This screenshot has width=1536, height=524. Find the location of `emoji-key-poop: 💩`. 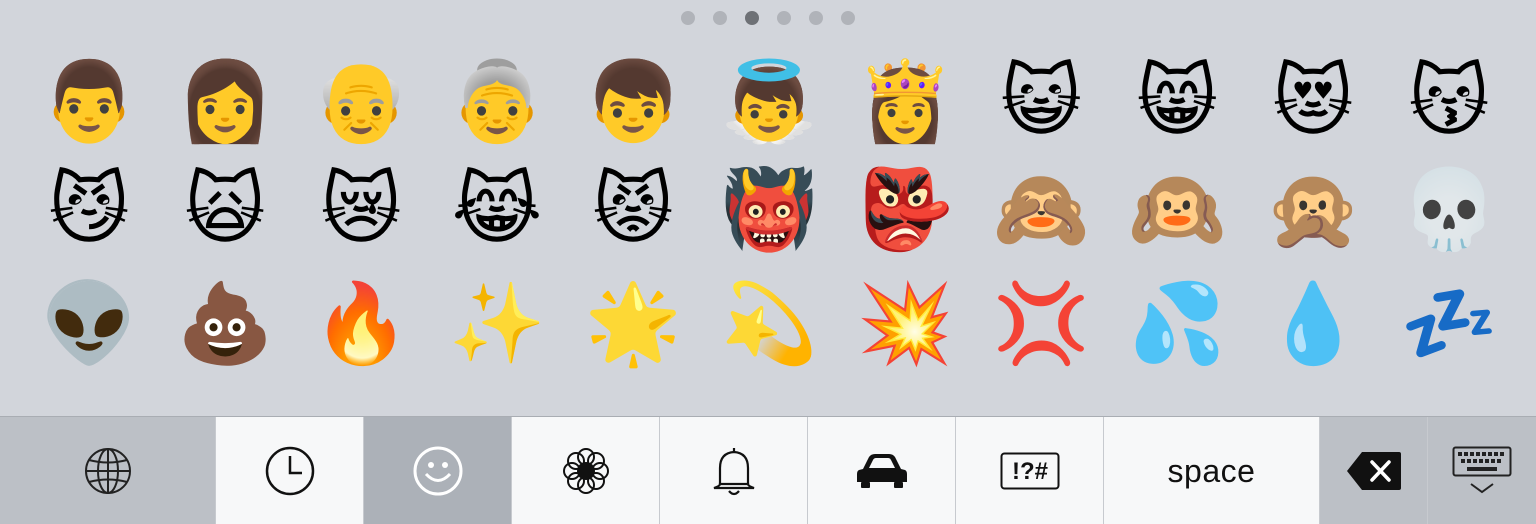

emoji-key-poop: 💩 is located at coordinates (225, 324).